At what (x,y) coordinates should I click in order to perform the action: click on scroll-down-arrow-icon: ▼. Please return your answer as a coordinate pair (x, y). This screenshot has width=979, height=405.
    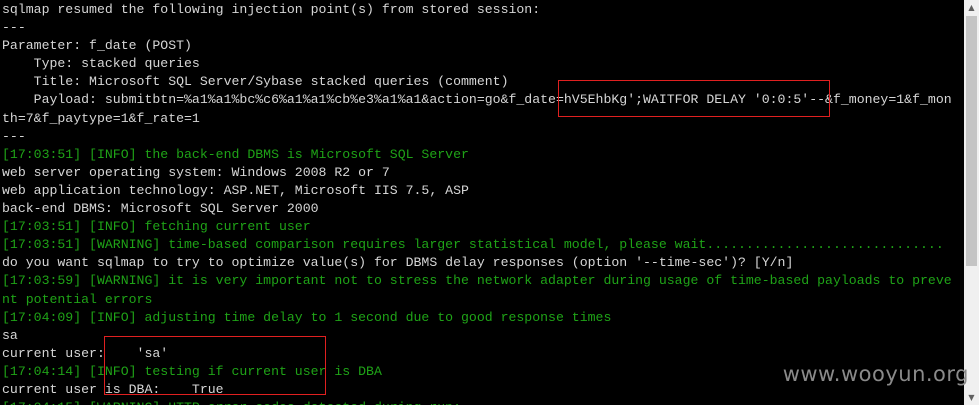
    Looking at the image, I should click on (971, 397).